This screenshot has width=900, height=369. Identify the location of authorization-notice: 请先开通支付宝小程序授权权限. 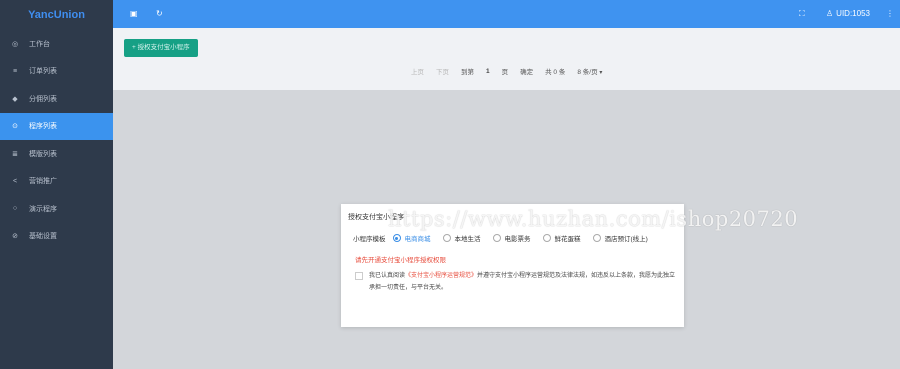
(400, 260).